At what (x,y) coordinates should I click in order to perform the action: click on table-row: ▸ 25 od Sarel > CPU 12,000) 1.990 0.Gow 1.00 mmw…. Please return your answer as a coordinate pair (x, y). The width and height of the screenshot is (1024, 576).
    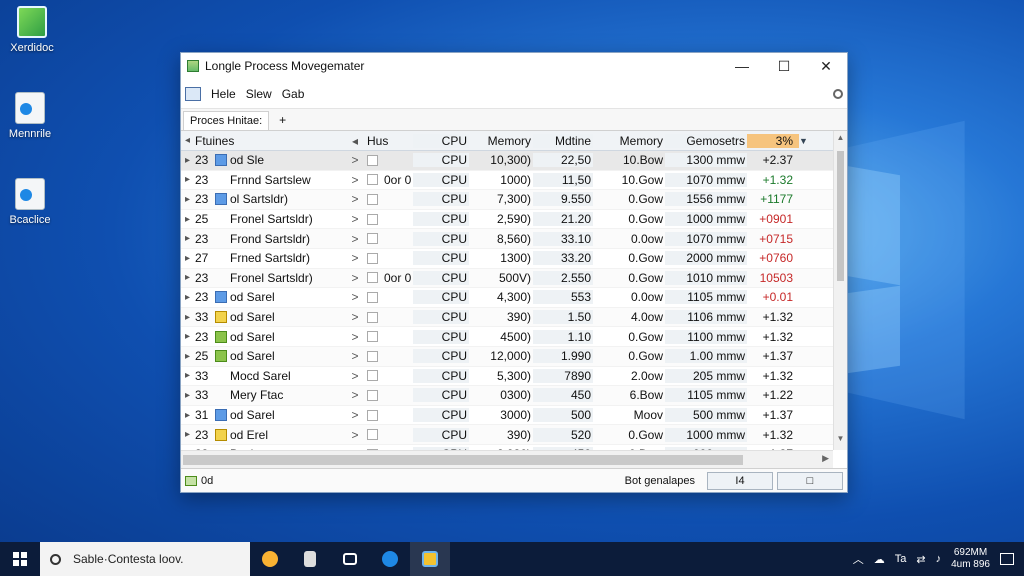
    Looking at the image, I should click on (507, 356).